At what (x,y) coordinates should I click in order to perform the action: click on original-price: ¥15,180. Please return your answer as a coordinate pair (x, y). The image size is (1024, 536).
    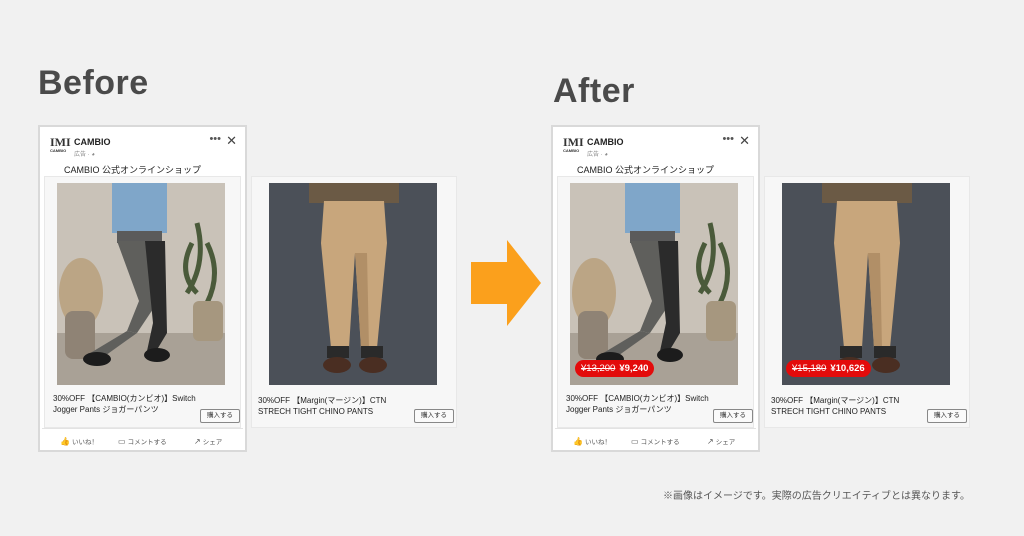
    Looking at the image, I should click on (809, 368).